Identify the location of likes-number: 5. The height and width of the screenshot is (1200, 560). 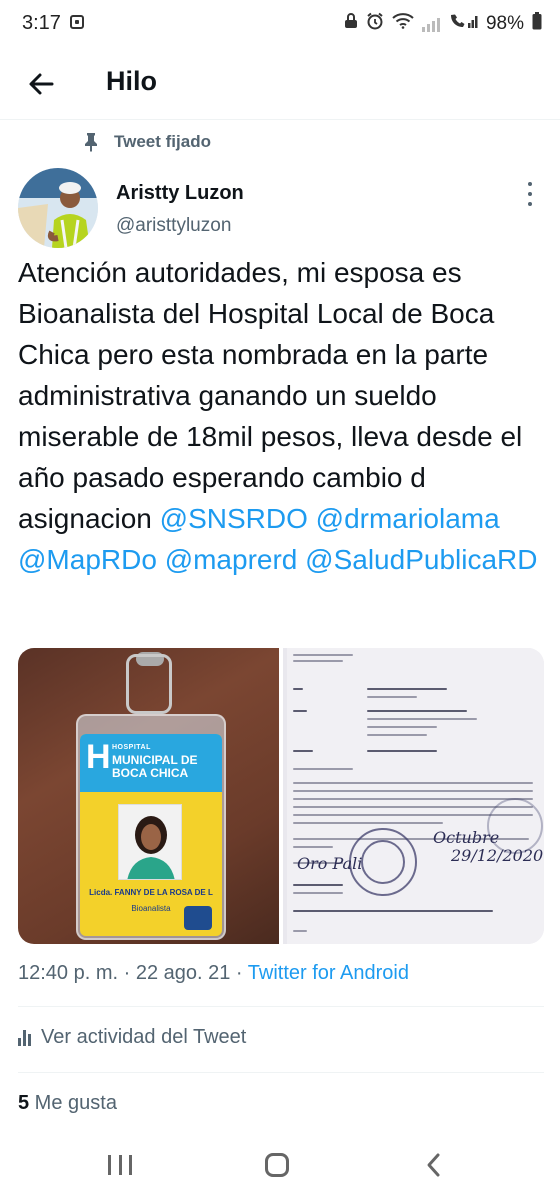
(24, 1103).